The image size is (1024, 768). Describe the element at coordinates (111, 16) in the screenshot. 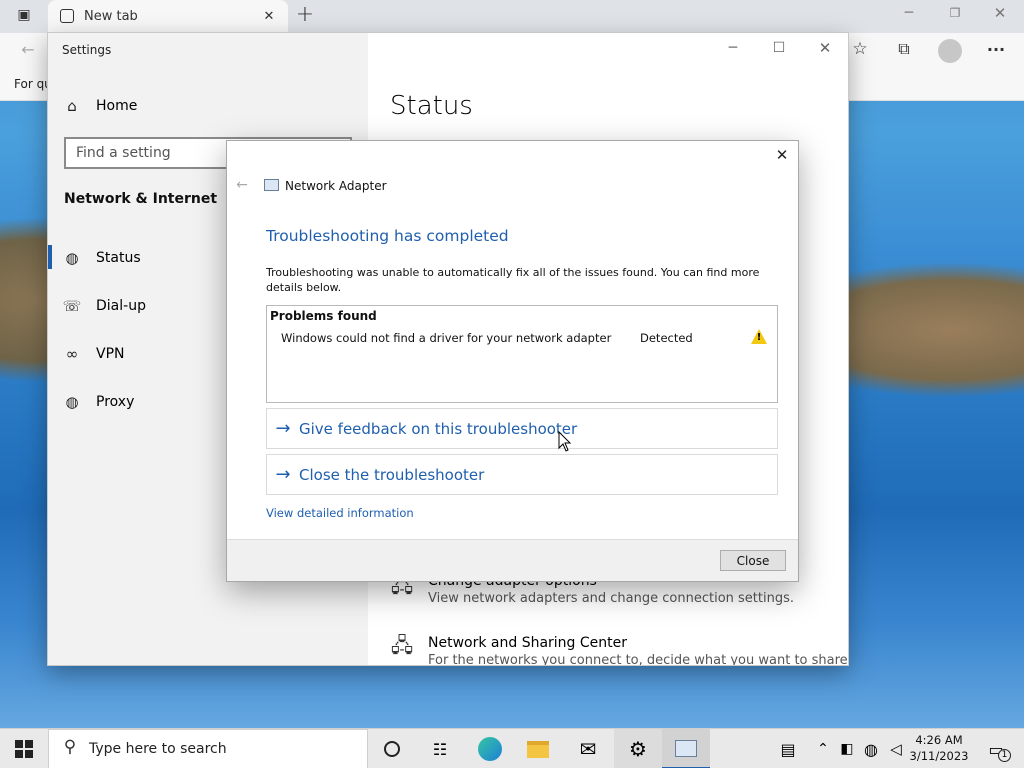

I see `browser-tab-title: New tab` at that location.